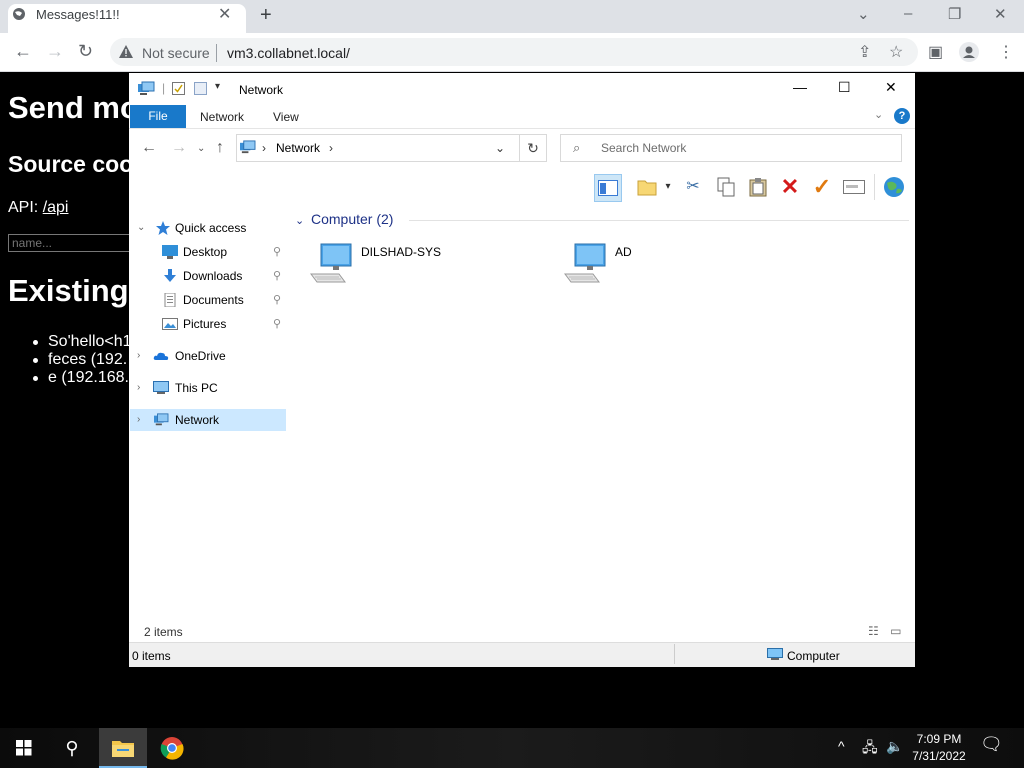  I want to click on name-input, so click(70, 243).